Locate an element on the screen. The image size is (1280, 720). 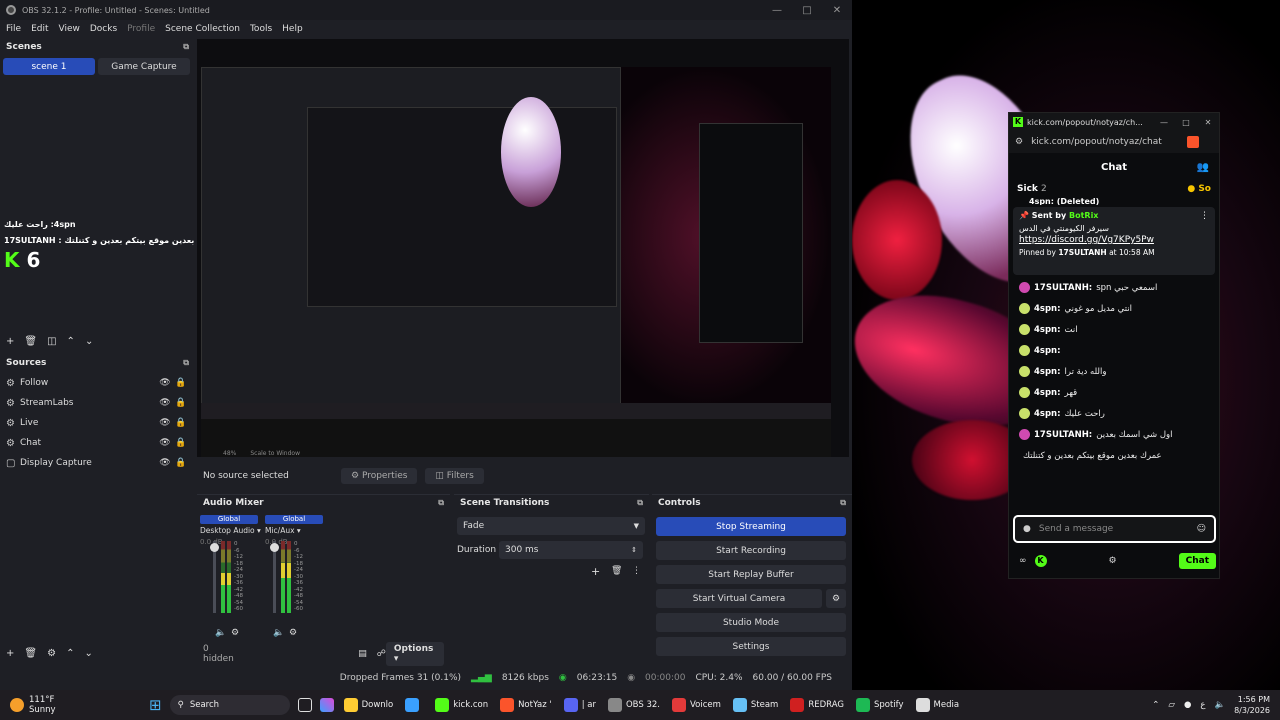
maximize-button: □ is located at coordinates (1186, 122).